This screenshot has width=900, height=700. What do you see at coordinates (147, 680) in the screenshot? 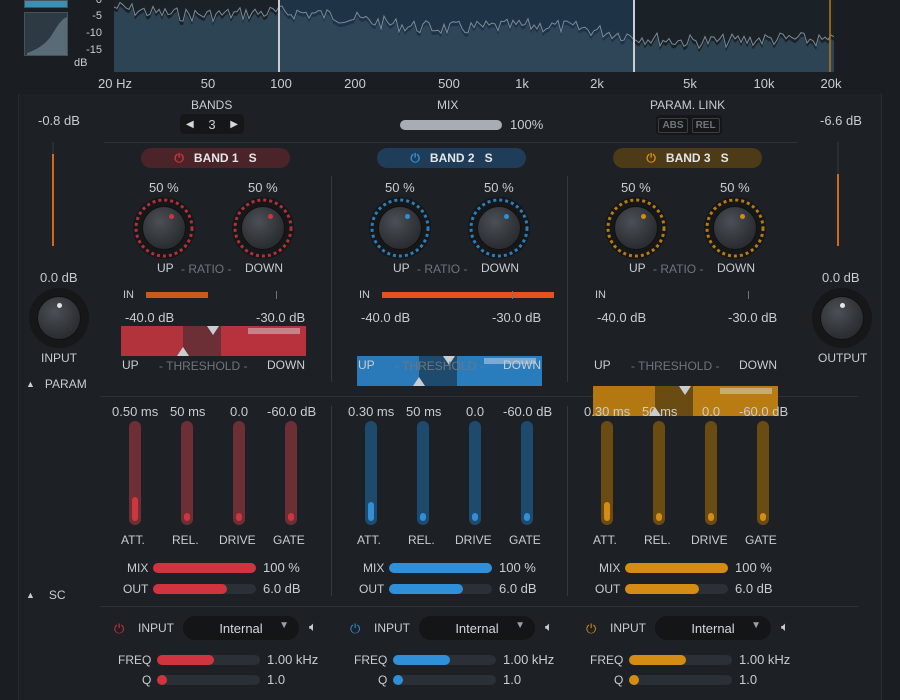
I see `sc-q-label: Q` at bounding box center [147, 680].